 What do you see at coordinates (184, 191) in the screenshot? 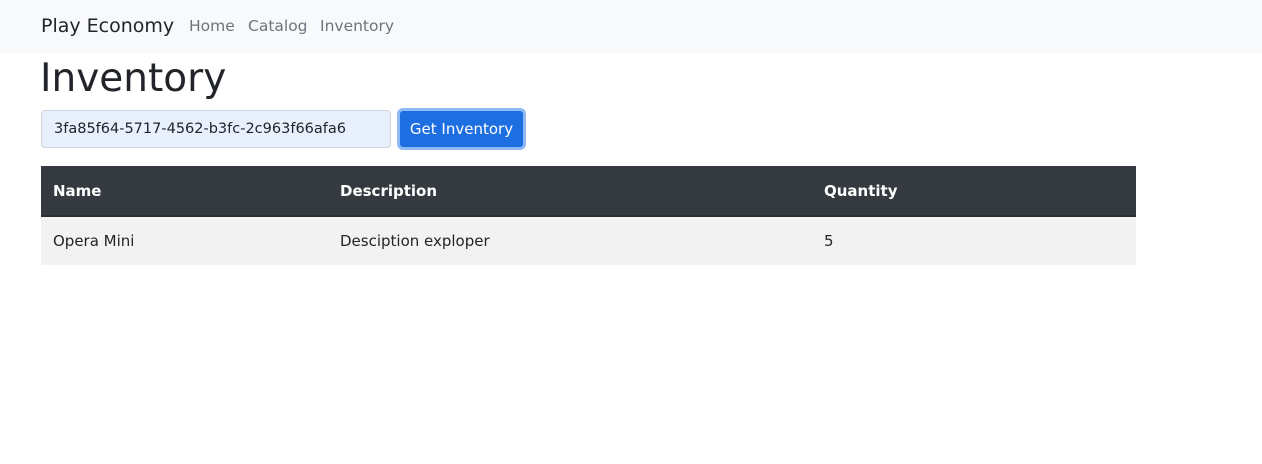
I see `column-header-name: Name` at bounding box center [184, 191].